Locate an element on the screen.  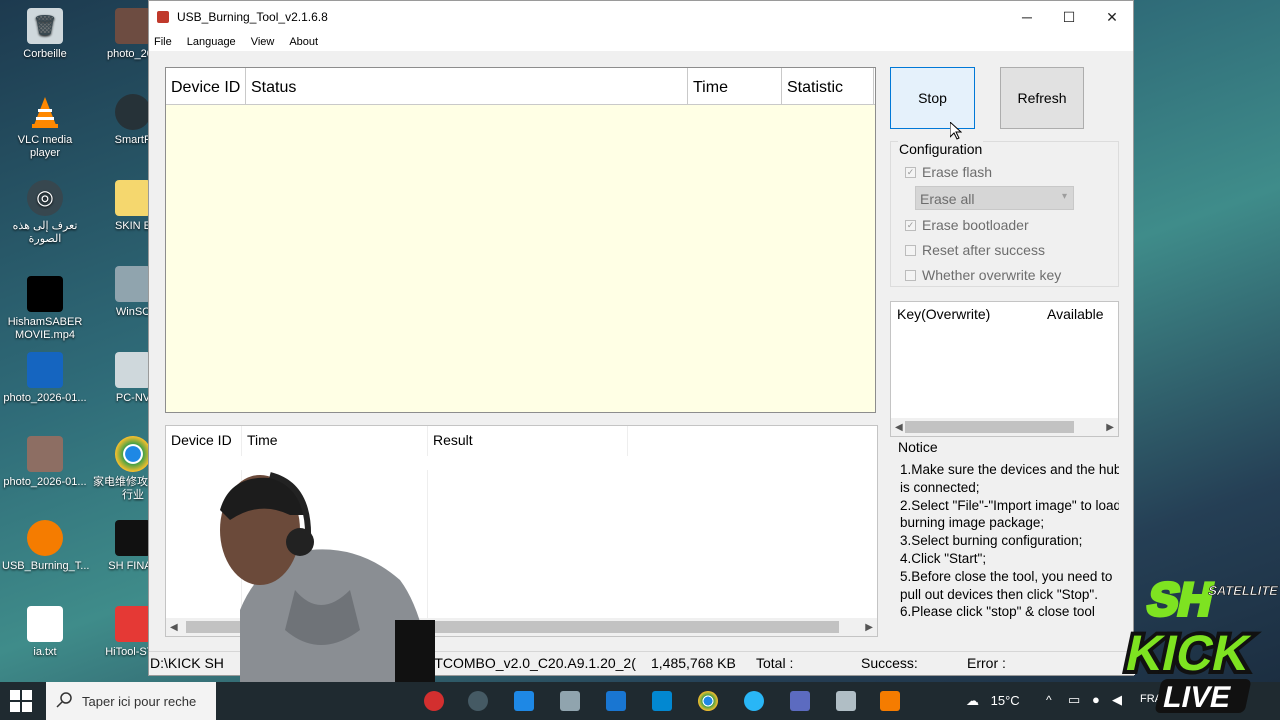
taskbar-app-notepad-icon is located at coordinates (846, 701).